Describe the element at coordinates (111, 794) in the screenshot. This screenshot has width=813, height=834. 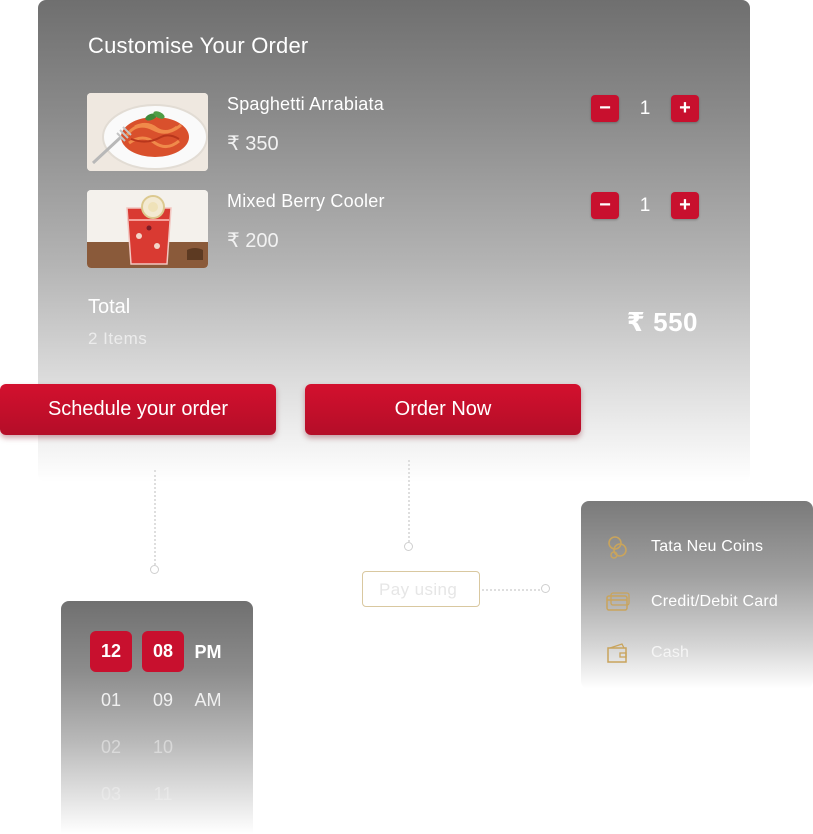
I see `hour-option: 03` at that location.